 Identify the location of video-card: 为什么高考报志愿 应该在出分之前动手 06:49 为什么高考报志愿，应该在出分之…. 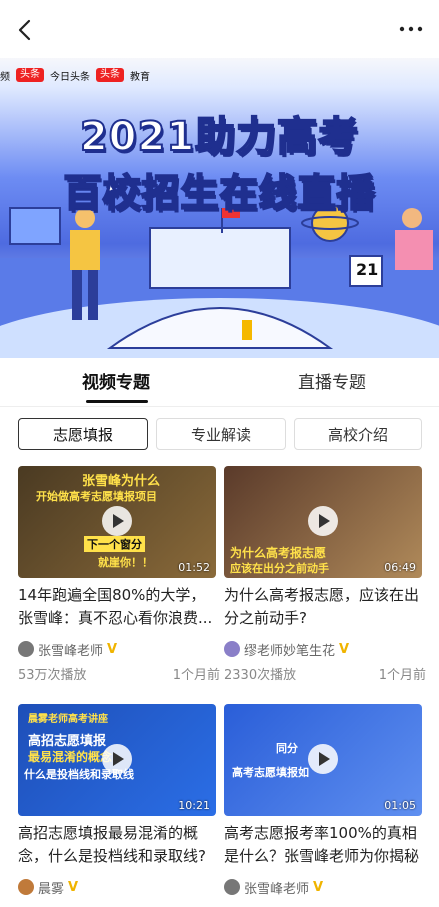
(325, 577).